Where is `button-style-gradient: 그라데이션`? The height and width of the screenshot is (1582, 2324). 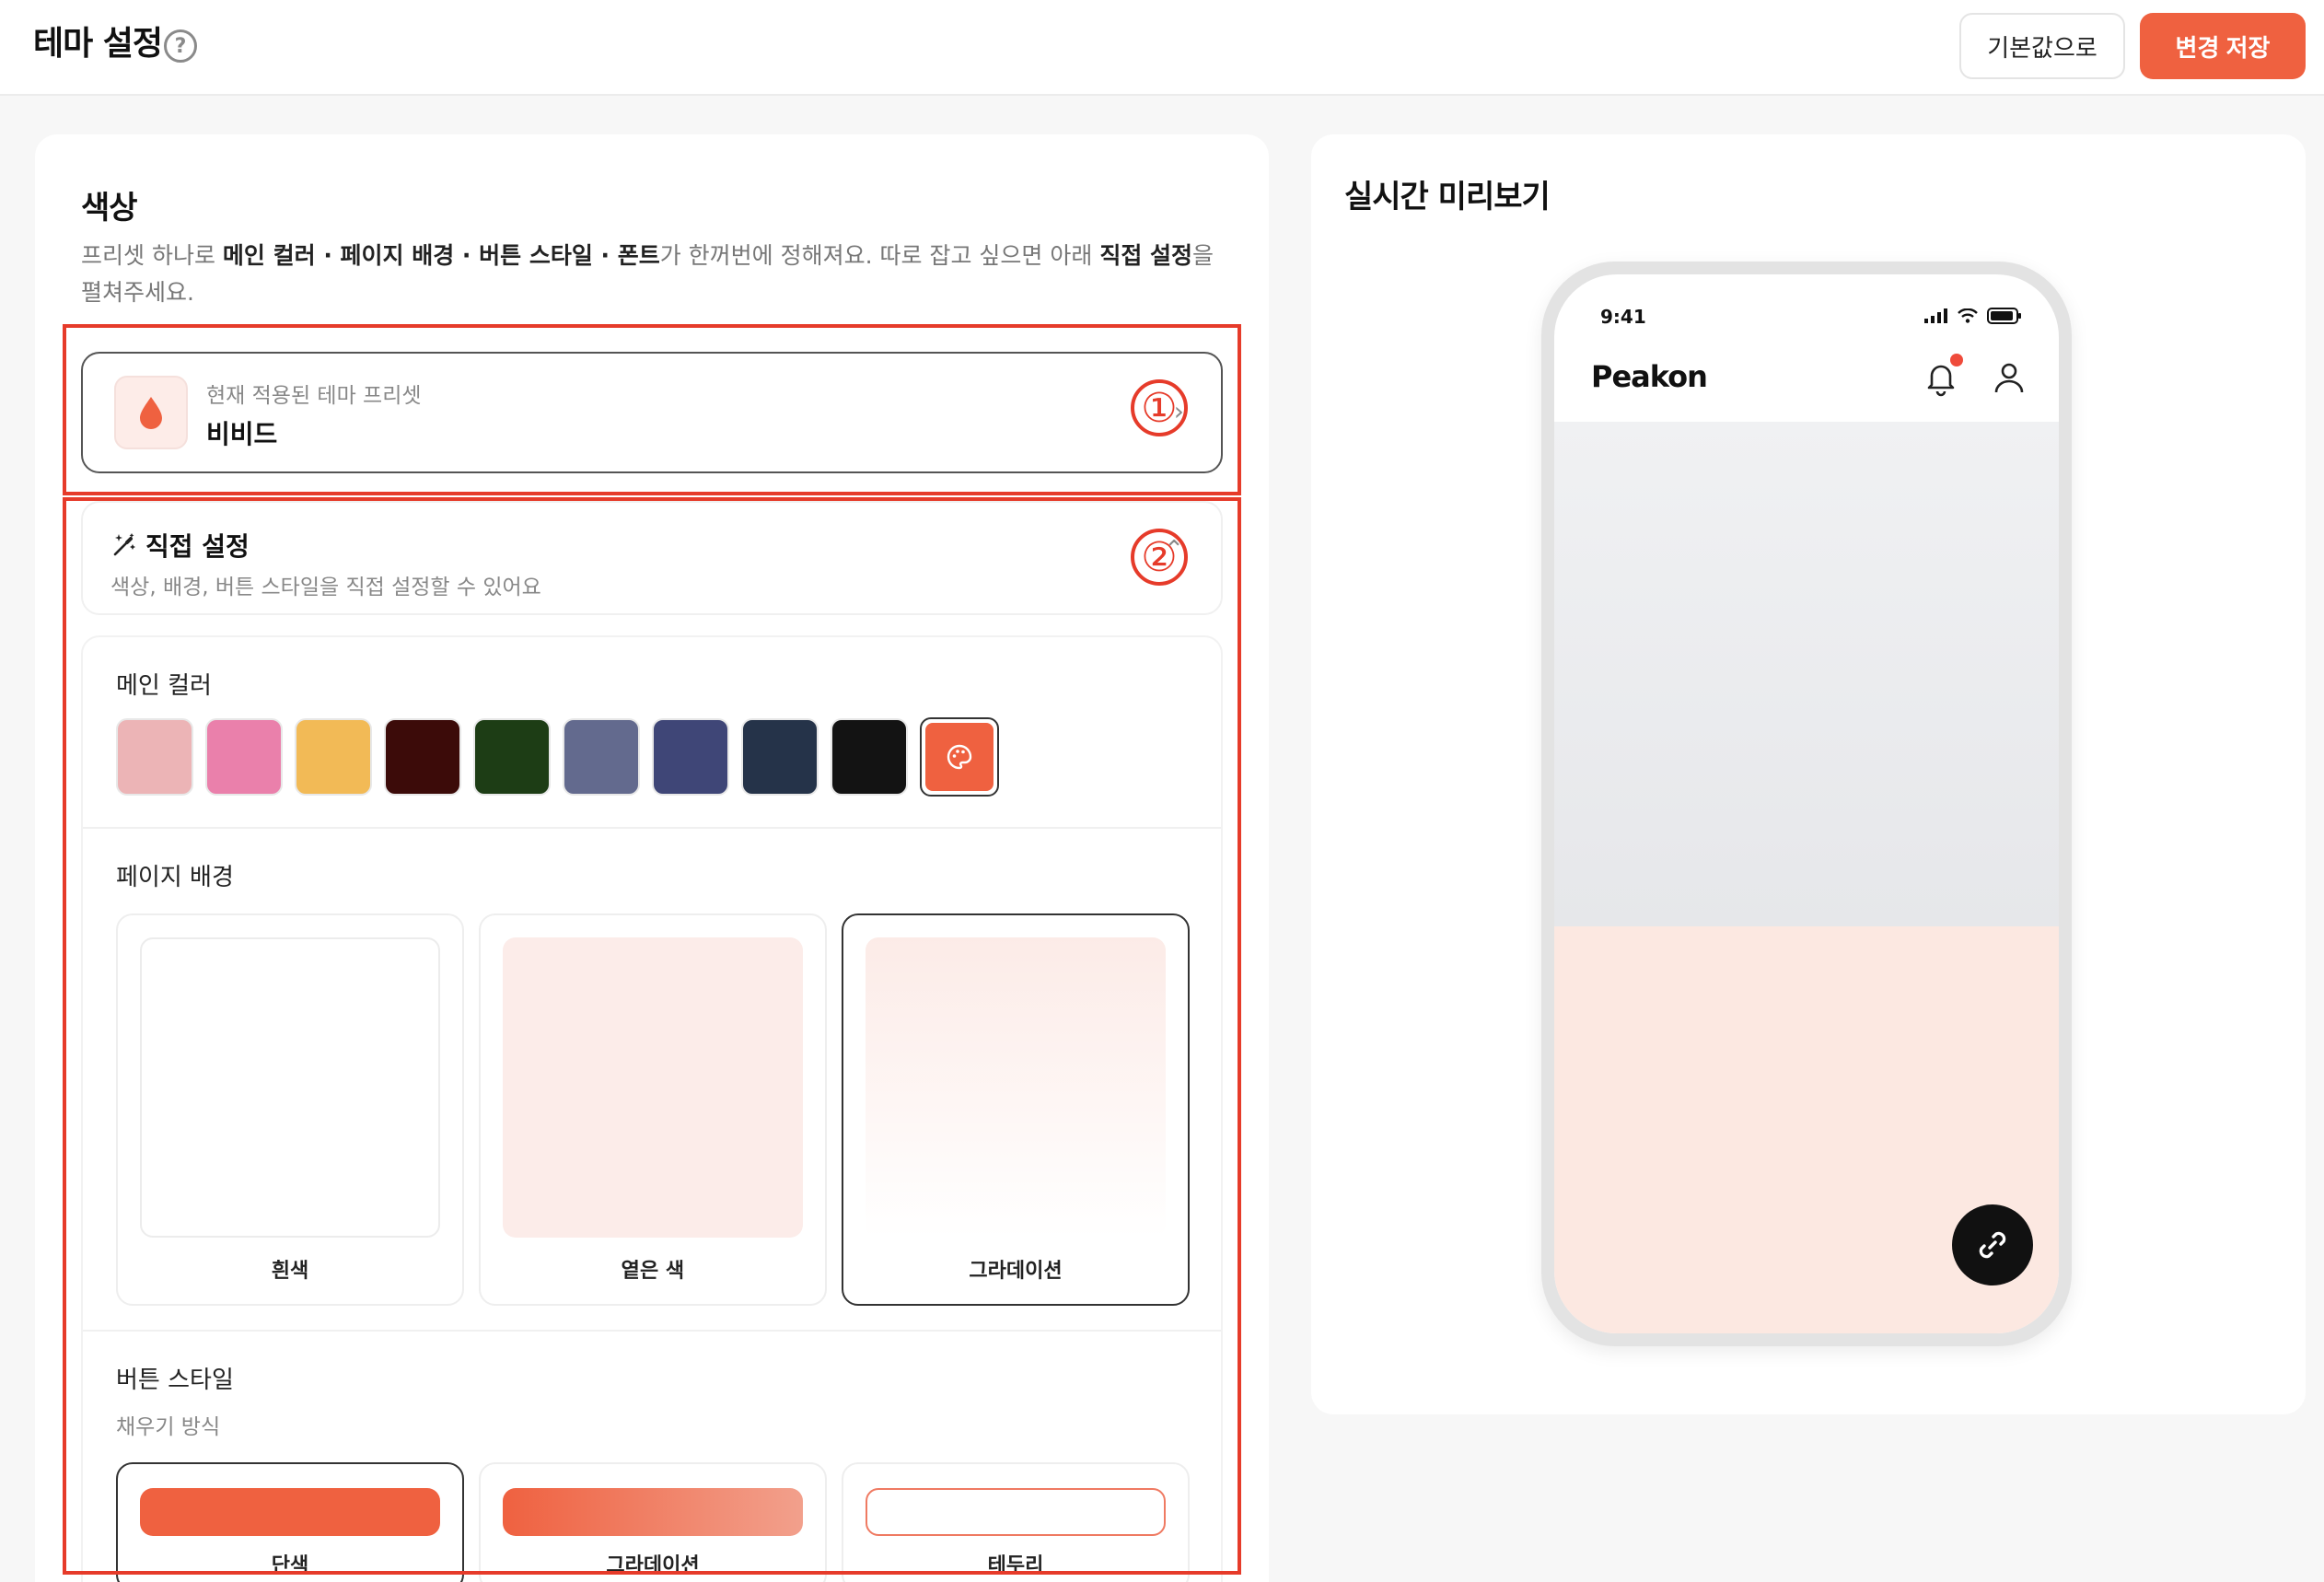
button-style-gradient: 그라데이션 is located at coordinates (653, 1522).